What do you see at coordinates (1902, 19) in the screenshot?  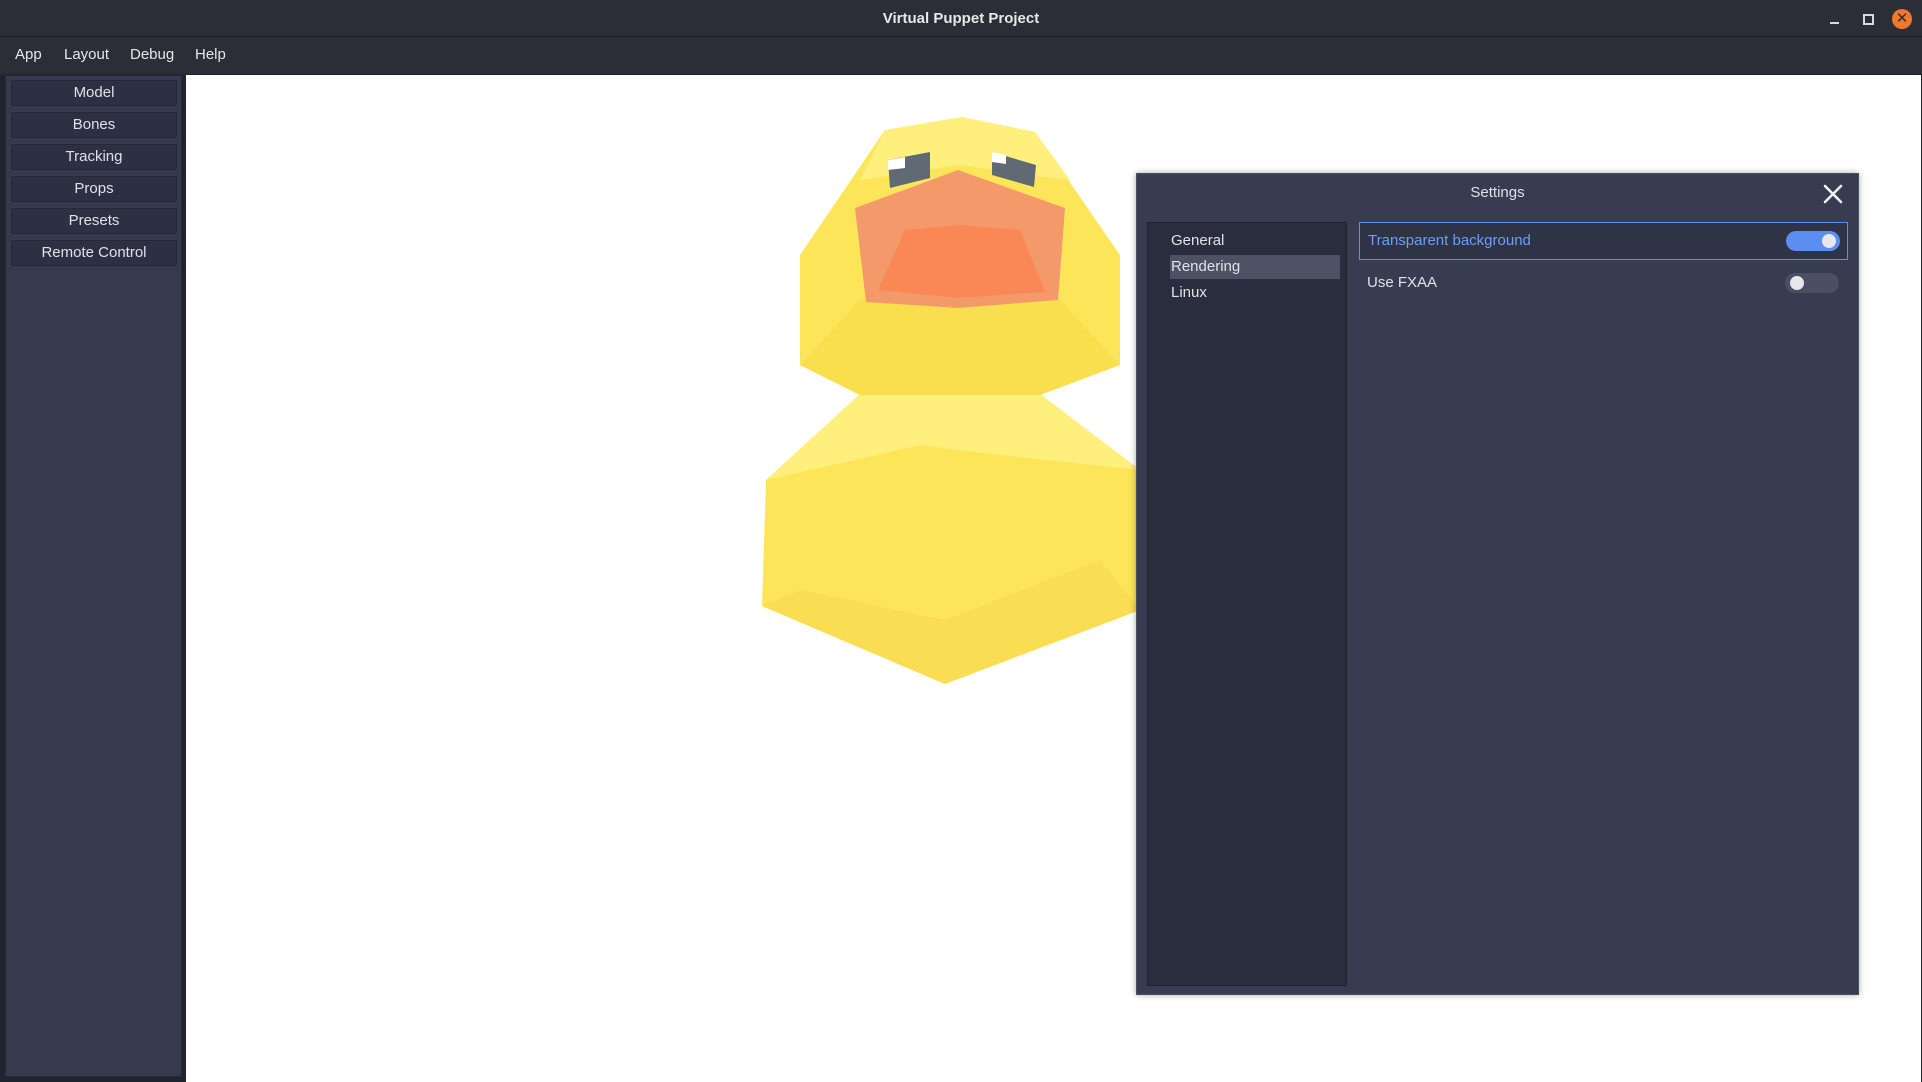 I see `close-window-icon: ✕` at bounding box center [1902, 19].